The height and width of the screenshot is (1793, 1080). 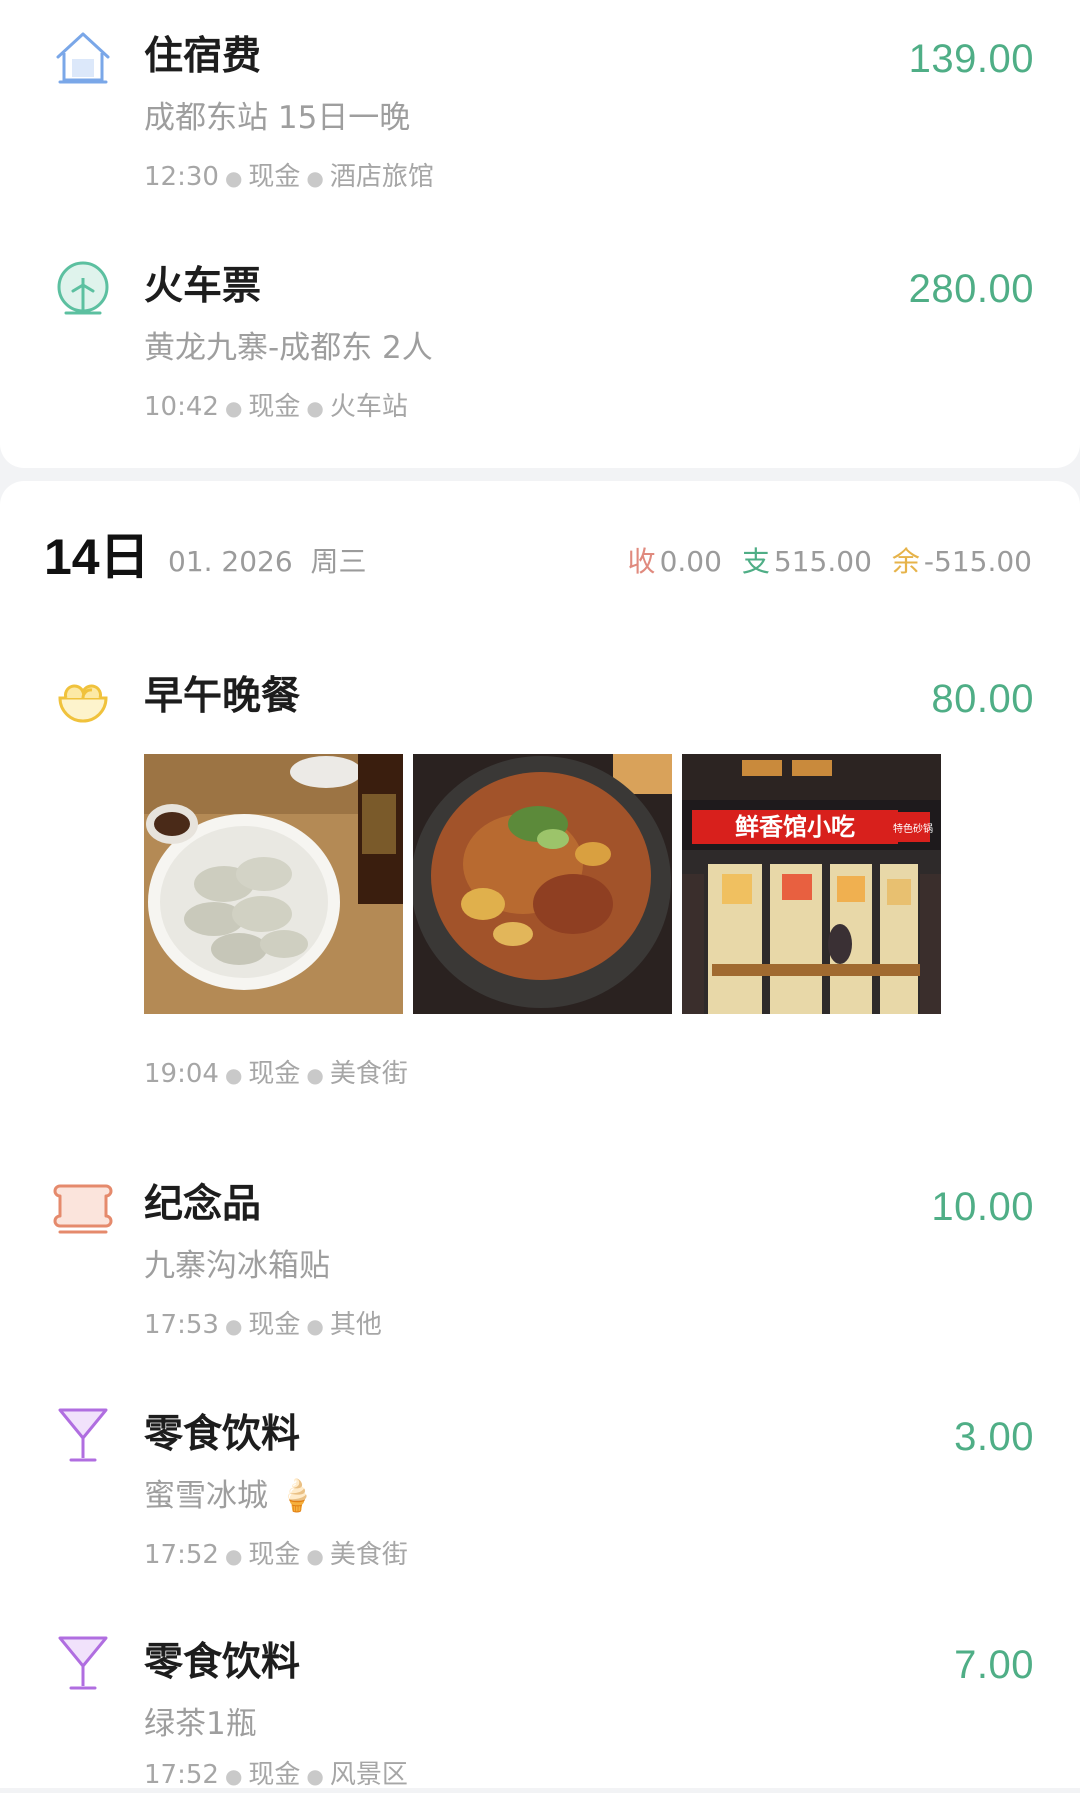 I want to click on entry-meta: 17:53 ● 现金 ● 其他, so click(x=263, y=1325).